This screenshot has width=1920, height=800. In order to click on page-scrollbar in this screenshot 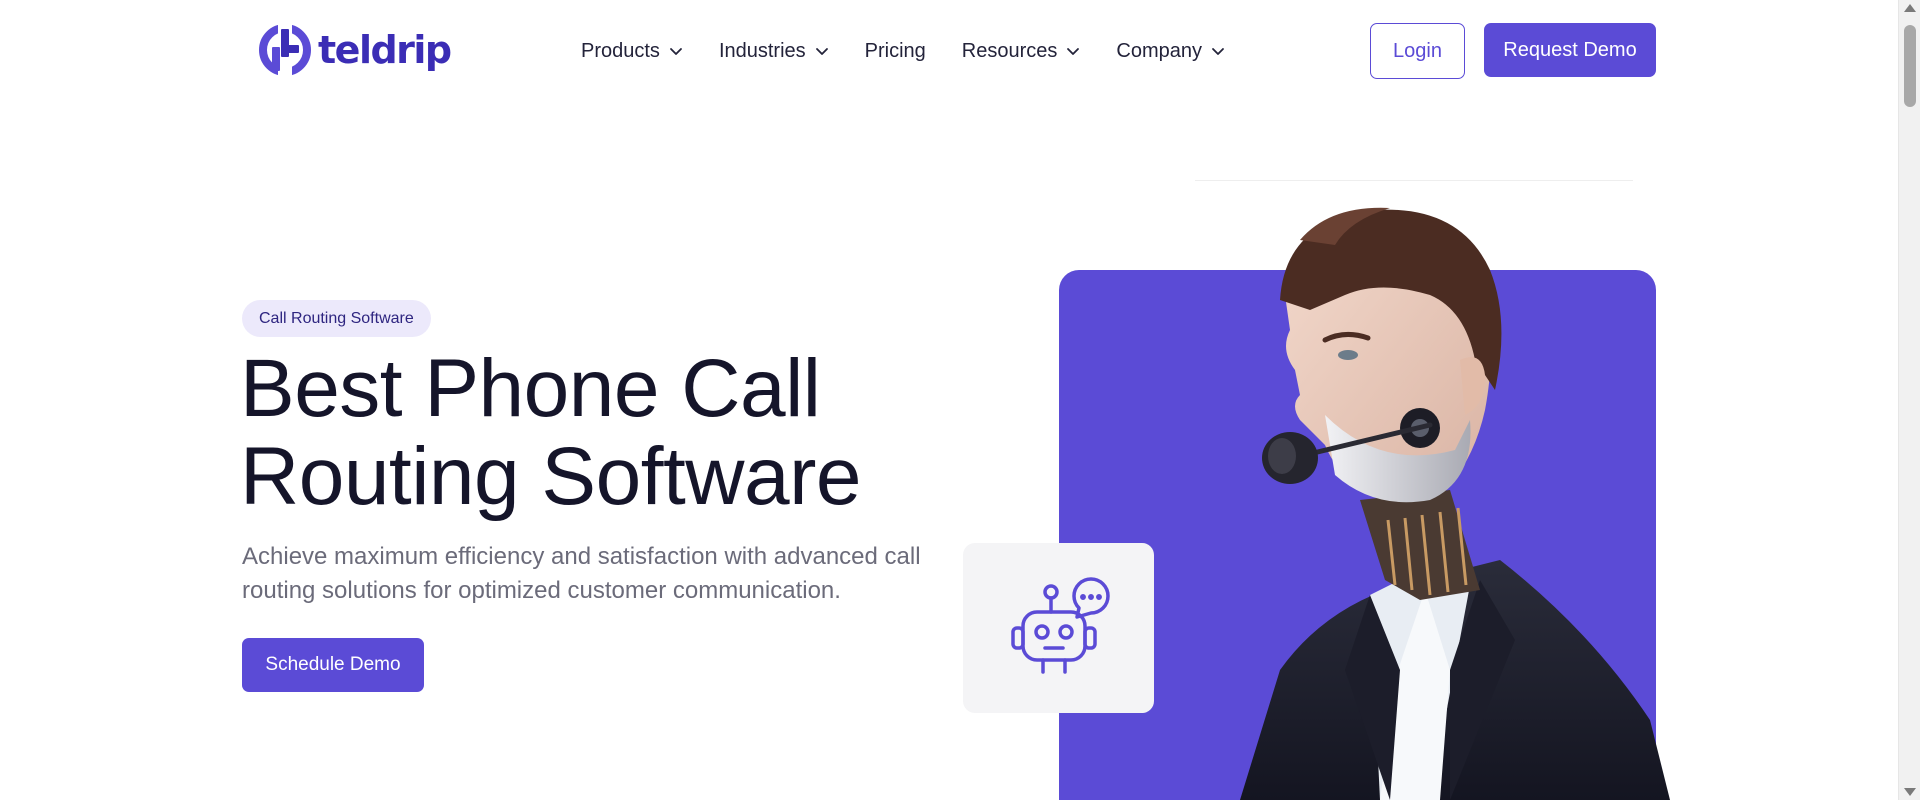, I will do `click(1909, 400)`.